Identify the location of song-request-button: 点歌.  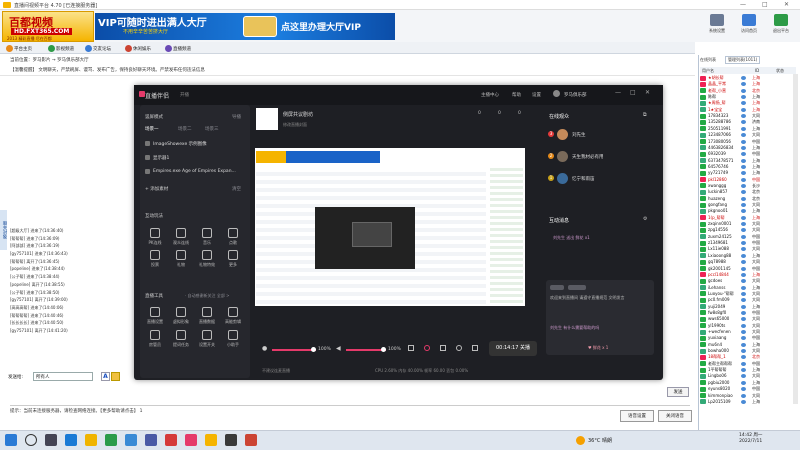
(233, 237).